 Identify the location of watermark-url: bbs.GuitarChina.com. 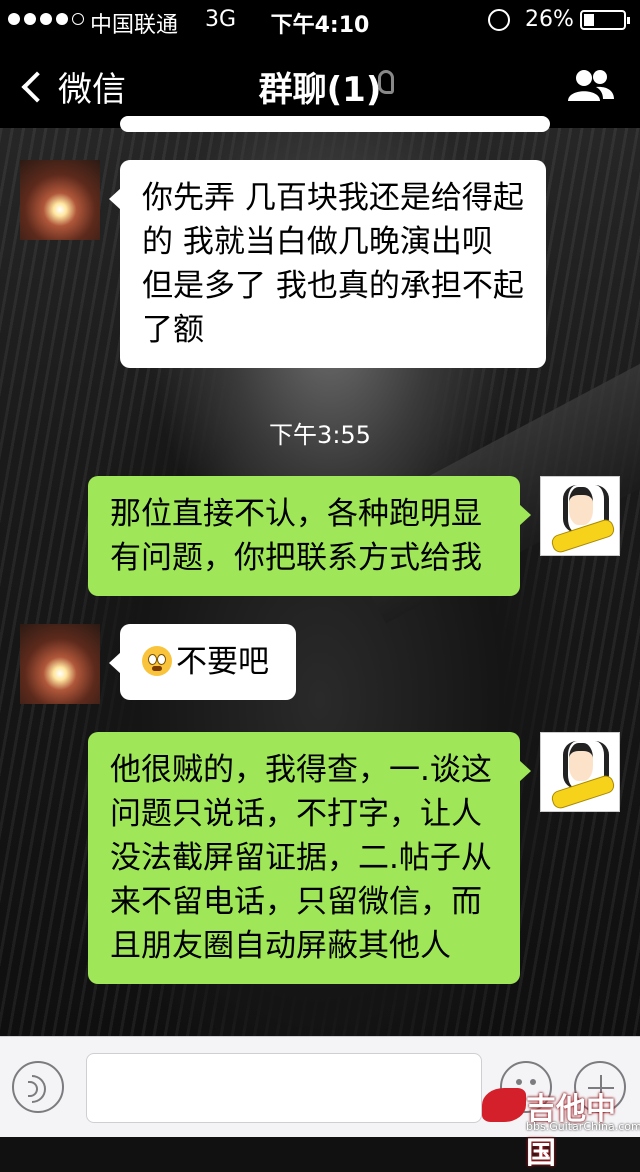
(583, 1126).